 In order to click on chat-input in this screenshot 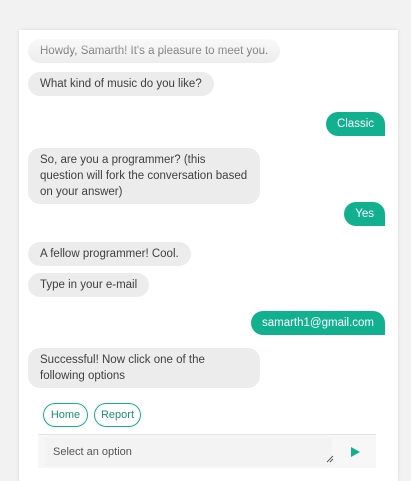, I will do `click(188, 452)`.